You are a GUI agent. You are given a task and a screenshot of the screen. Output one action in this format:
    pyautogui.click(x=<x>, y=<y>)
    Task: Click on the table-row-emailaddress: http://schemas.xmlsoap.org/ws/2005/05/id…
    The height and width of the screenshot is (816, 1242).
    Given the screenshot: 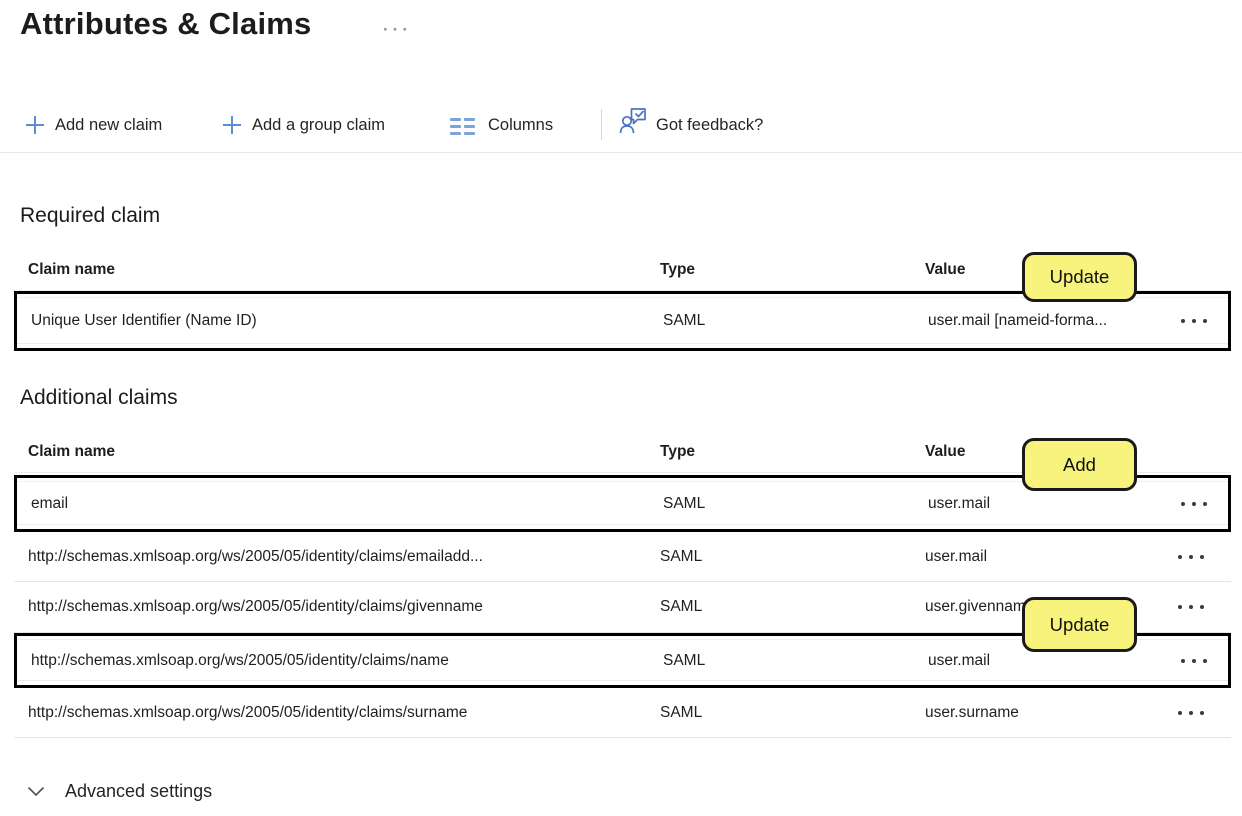 What is the action you would take?
    pyautogui.click(x=622, y=557)
    